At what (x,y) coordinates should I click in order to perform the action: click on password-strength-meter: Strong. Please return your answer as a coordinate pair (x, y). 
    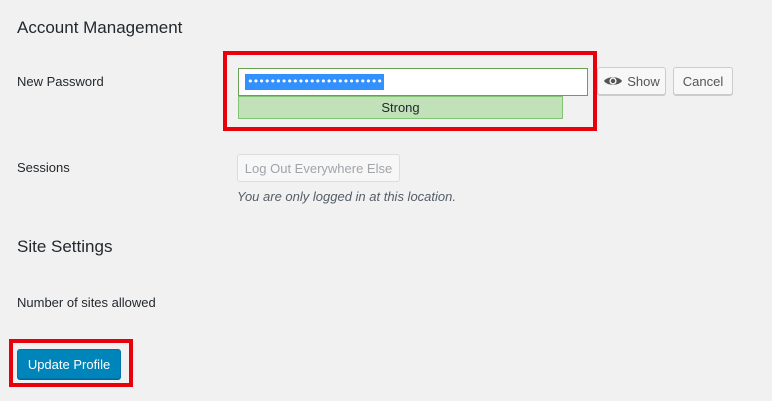
    Looking at the image, I should click on (400, 107).